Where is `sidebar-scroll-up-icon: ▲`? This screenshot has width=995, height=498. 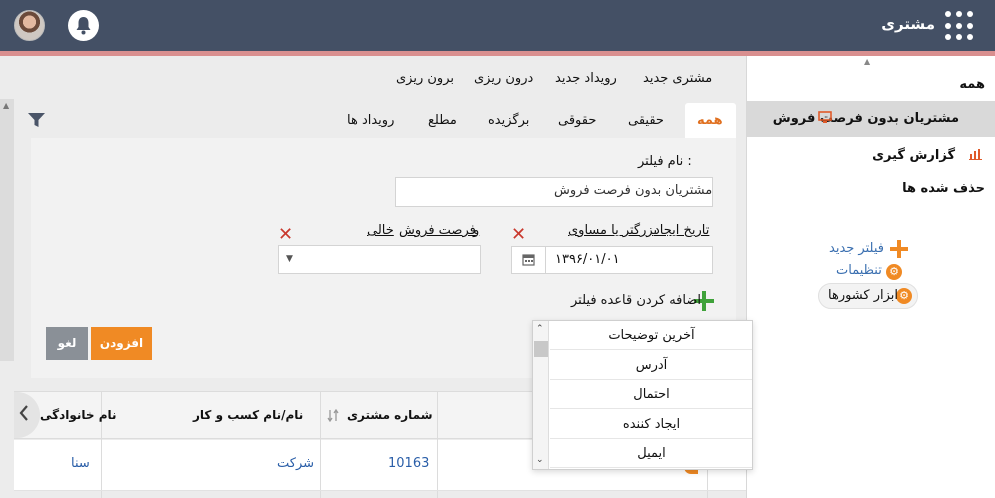 sidebar-scroll-up-icon: ▲ is located at coordinates (867, 61).